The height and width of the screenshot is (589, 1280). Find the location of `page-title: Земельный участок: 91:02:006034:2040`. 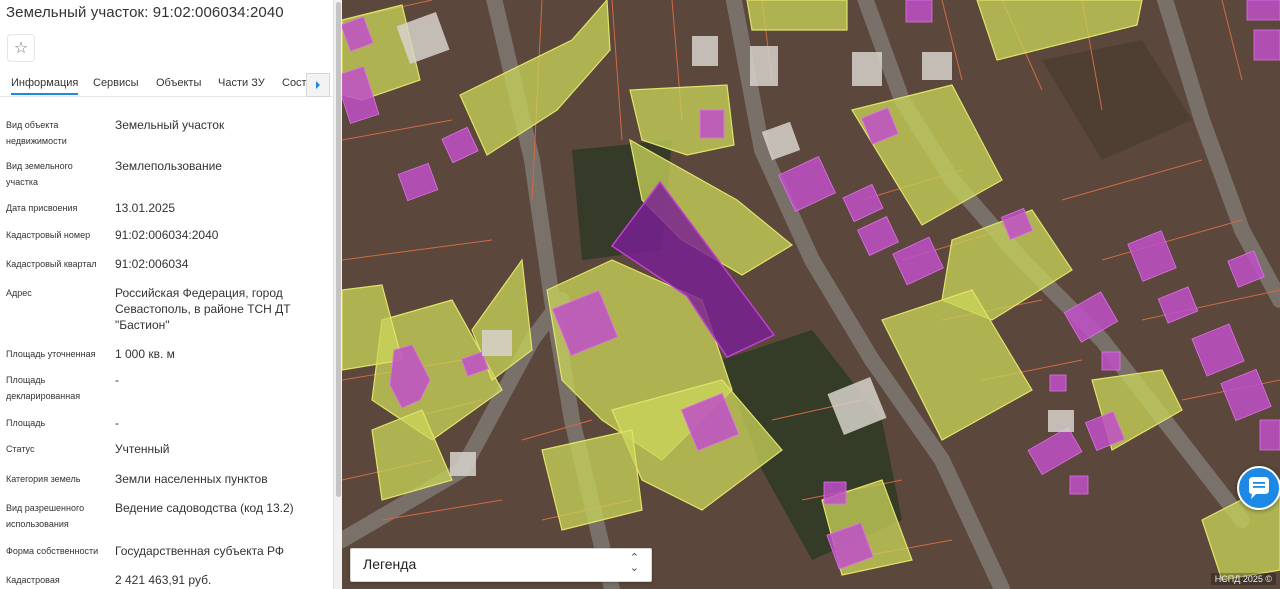

page-title: Земельный участок: 91:02:006034:2040 is located at coordinates (145, 12).